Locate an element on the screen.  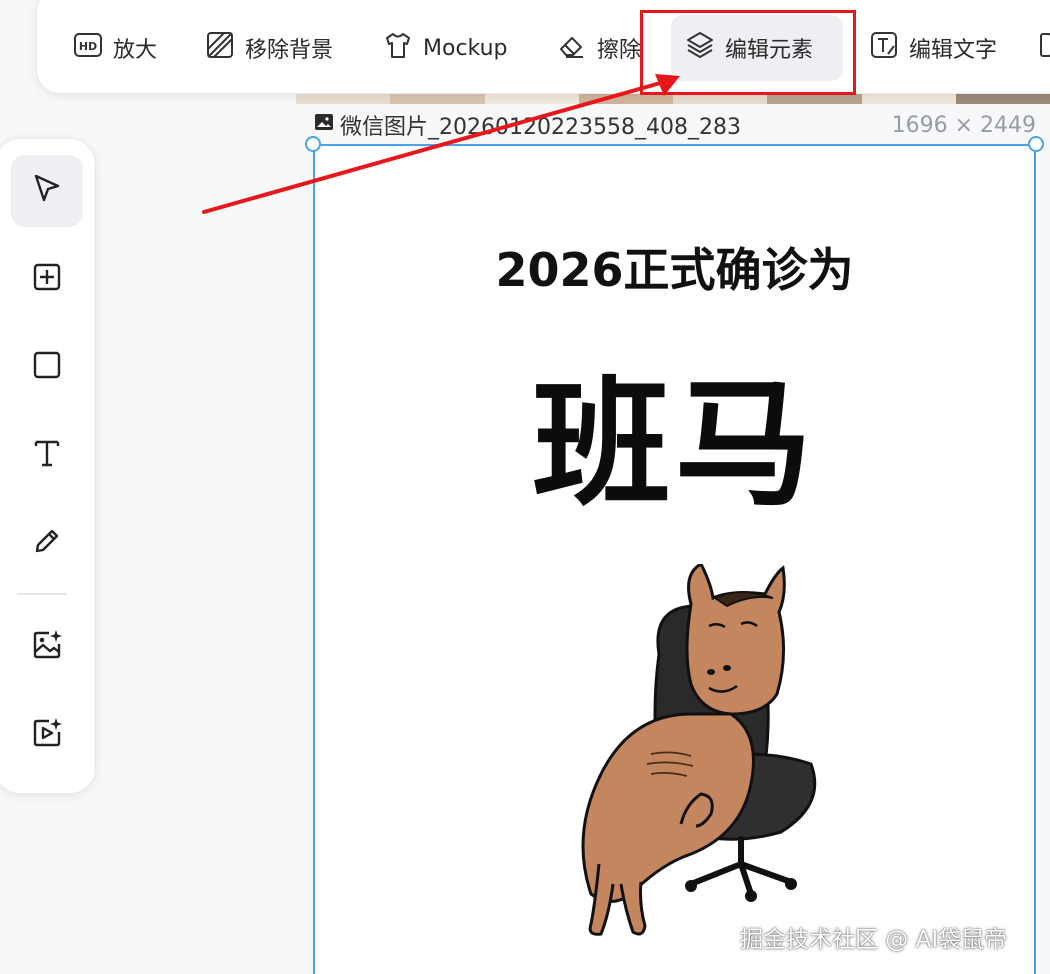
more-toolbar-button is located at coordinates (1043, 48).